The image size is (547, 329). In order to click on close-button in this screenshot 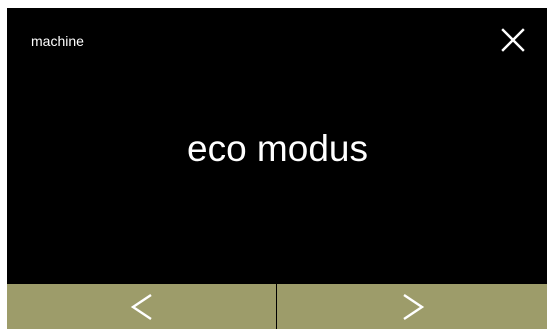, I will do `click(513, 40)`.